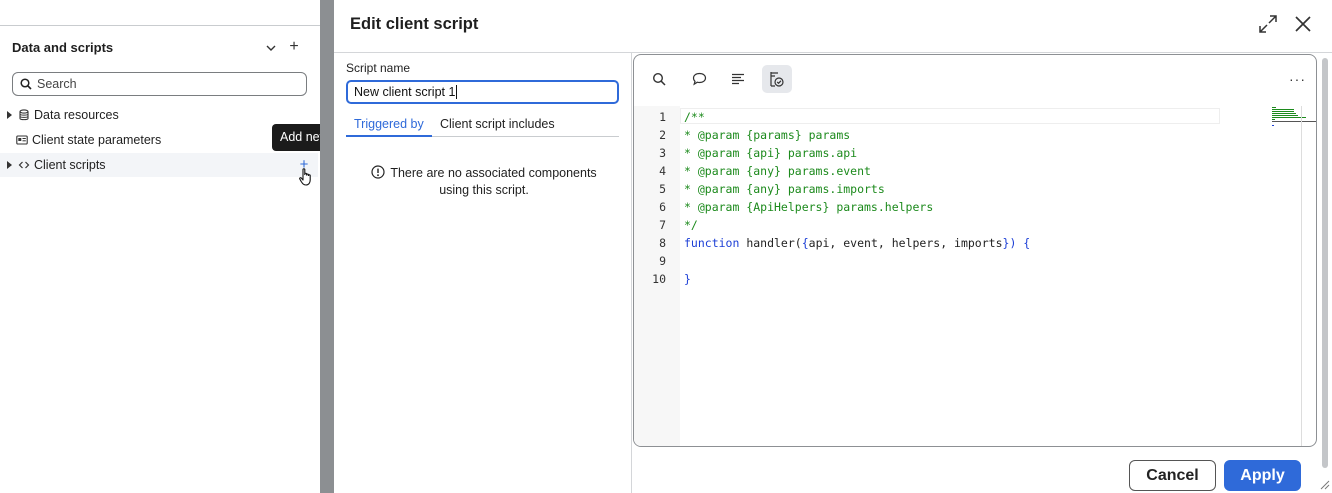 The width and height of the screenshot is (1332, 493). Describe the element at coordinates (950, 116) in the screenshot. I see `current-line-highlight` at that location.